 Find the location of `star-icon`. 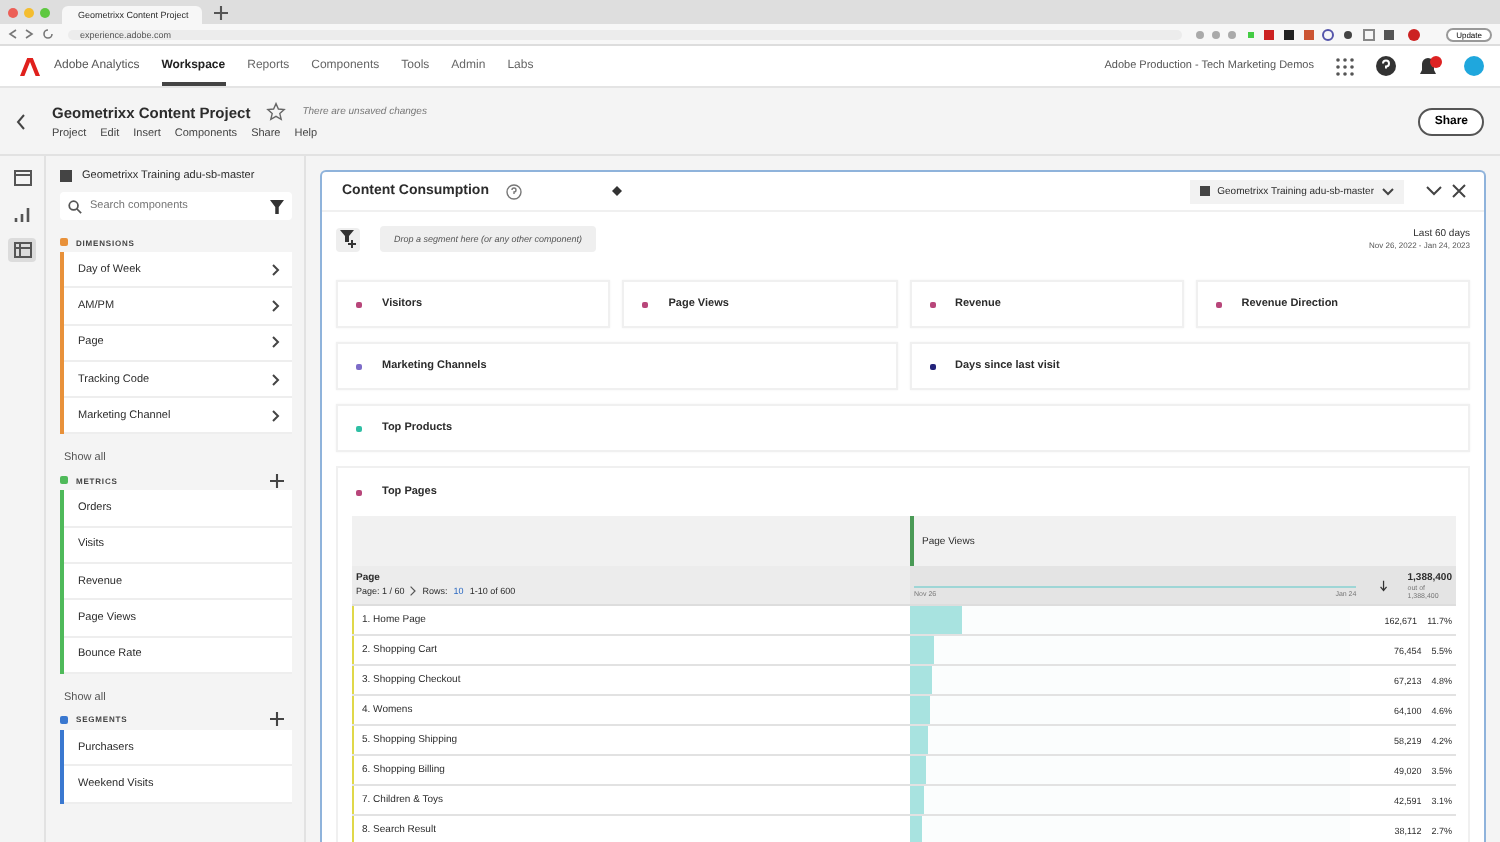

star-icon is located at coordinates (276, 112).